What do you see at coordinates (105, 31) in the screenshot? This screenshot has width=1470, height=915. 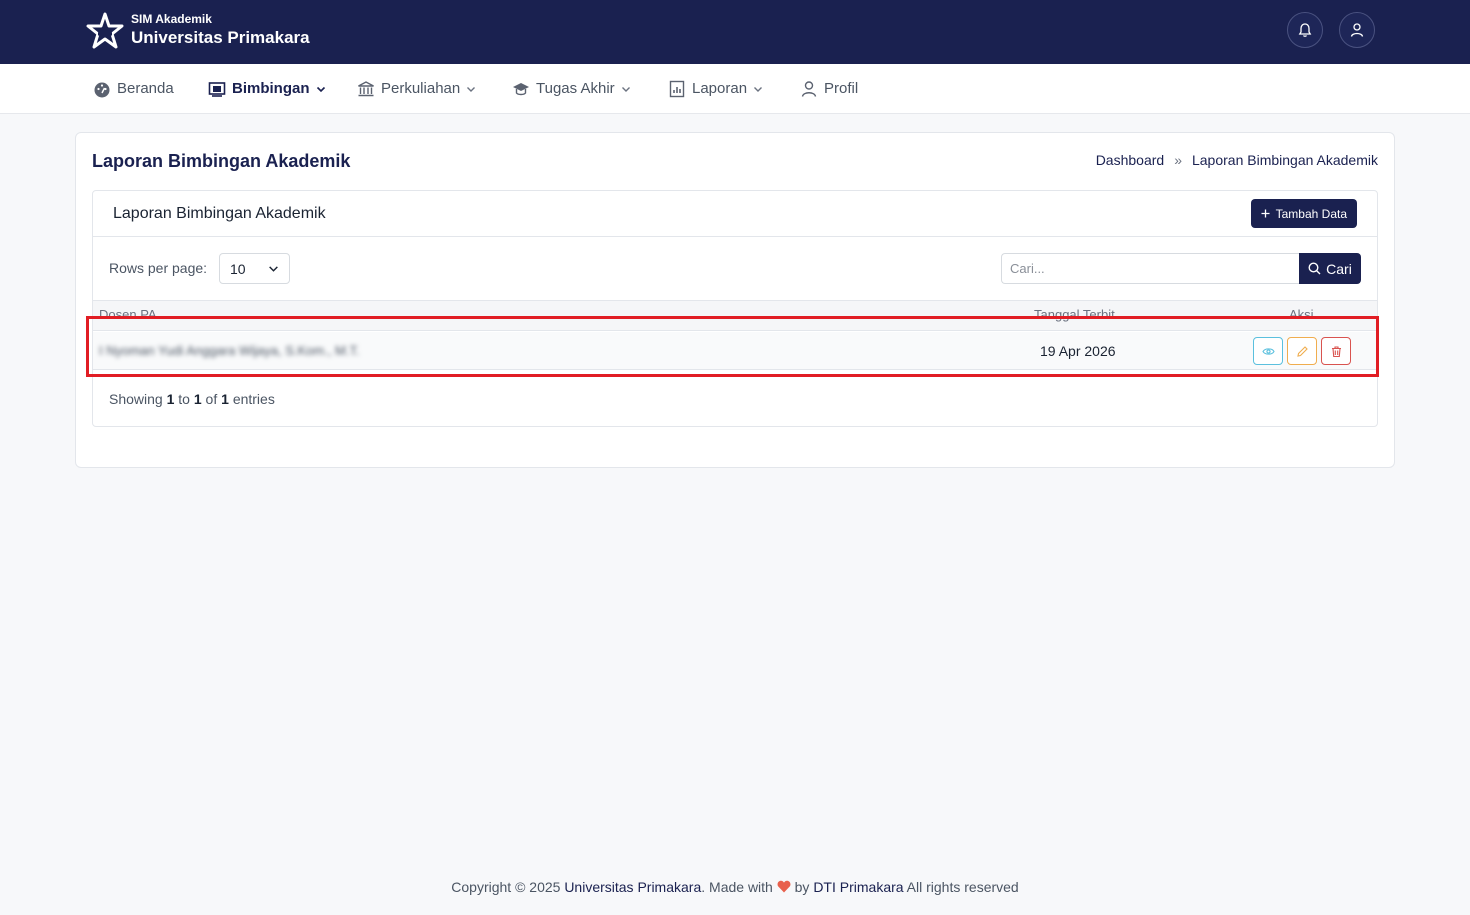 I see `primakara-logo-icon` at bounding box center [105, 31].